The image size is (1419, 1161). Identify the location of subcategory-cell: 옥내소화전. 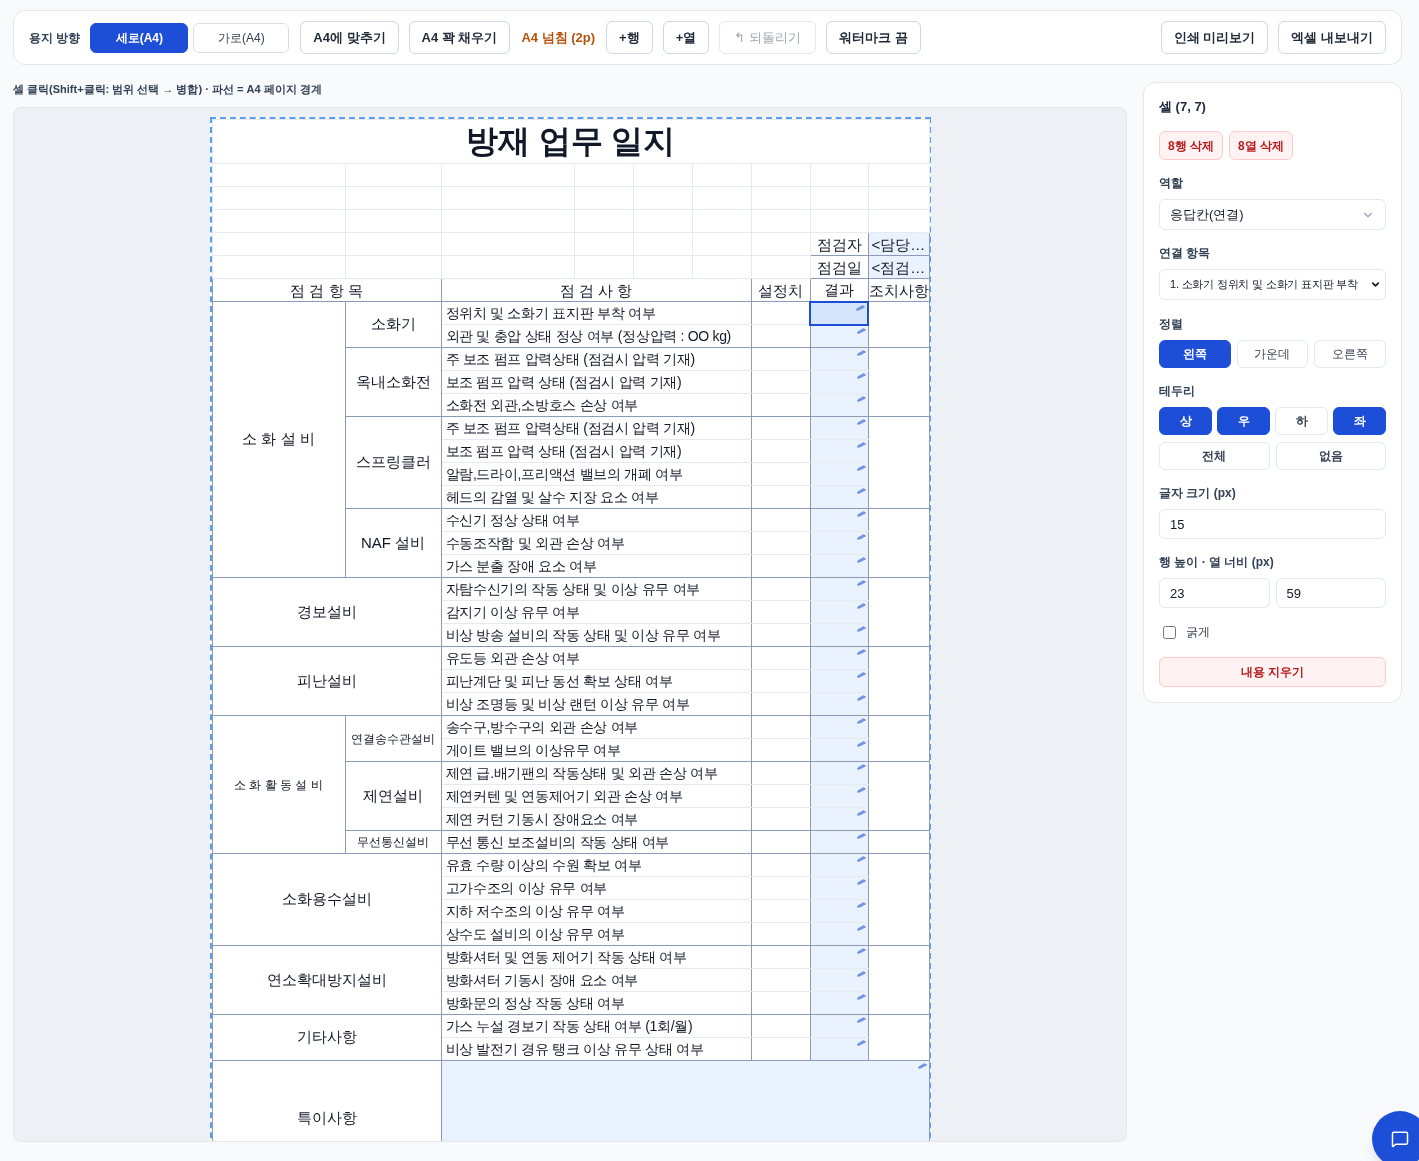
(393, 382).